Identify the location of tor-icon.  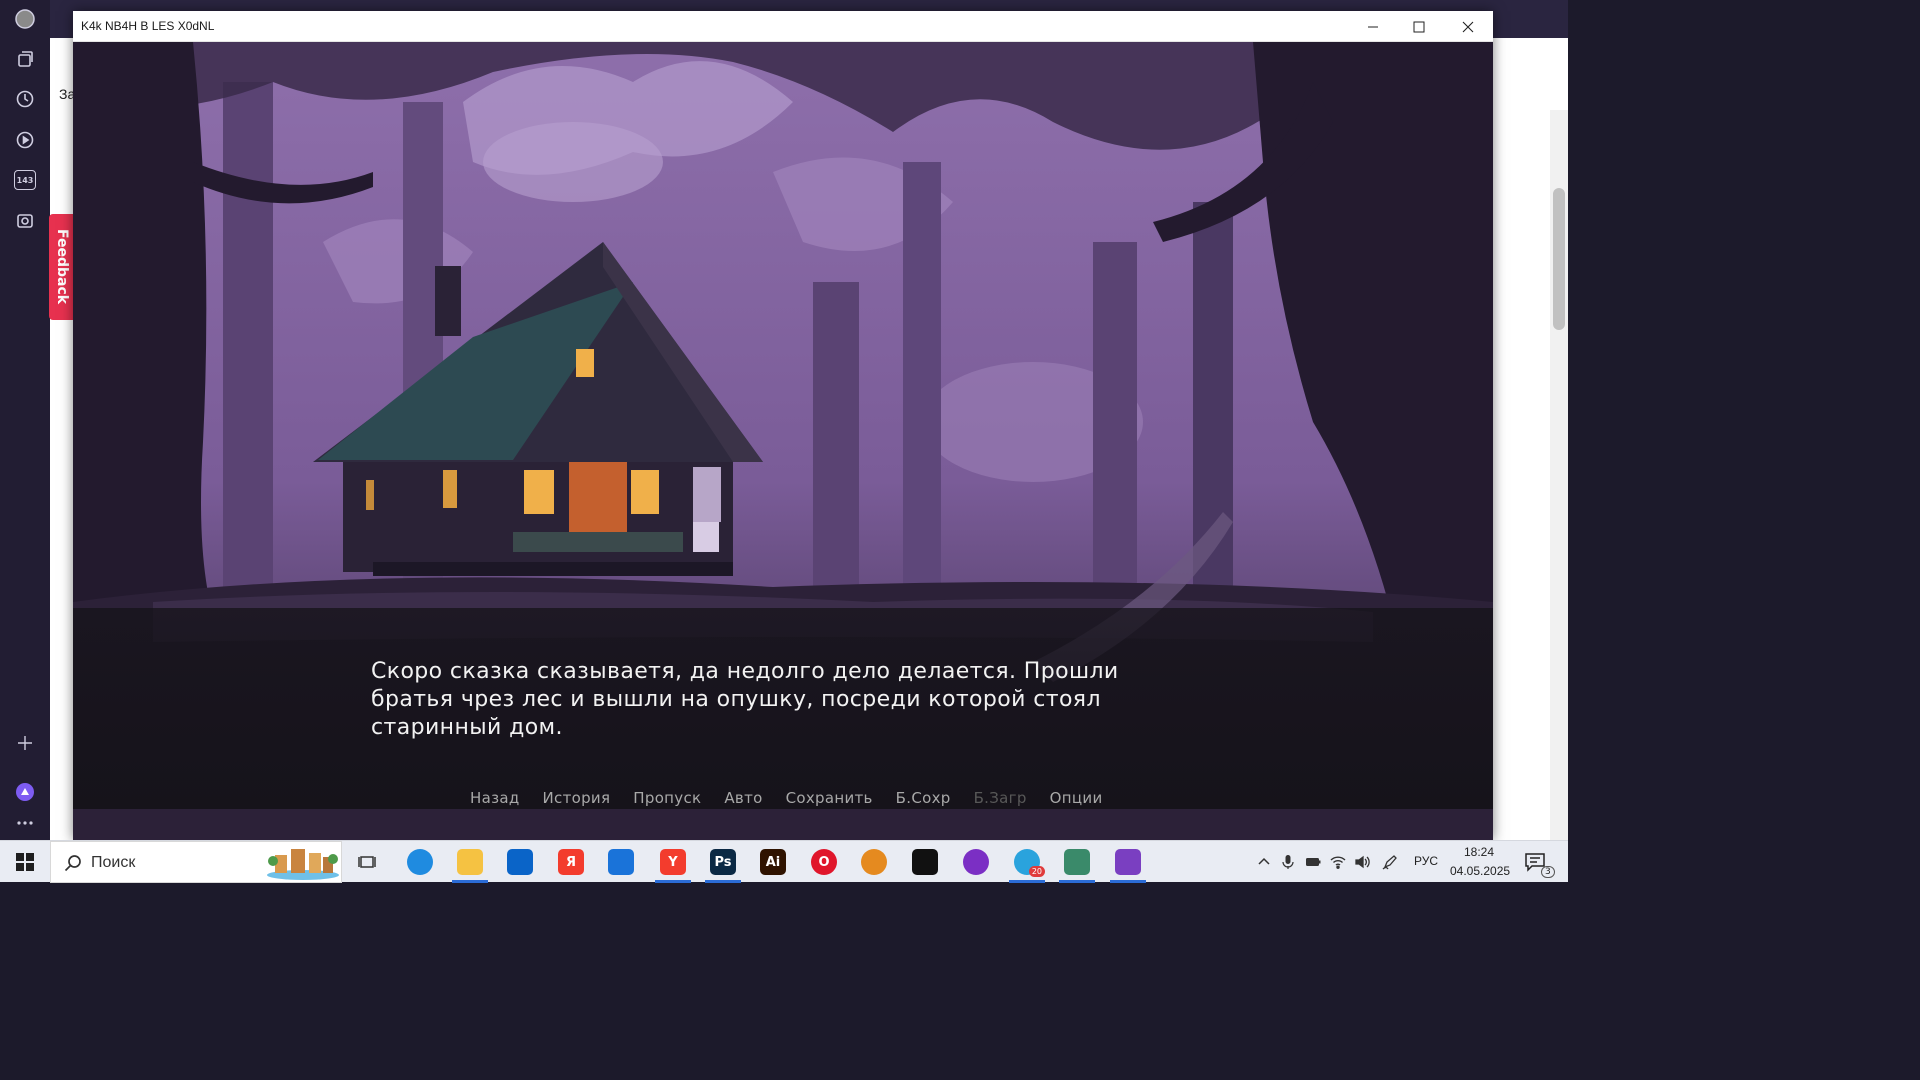
(976, 862).